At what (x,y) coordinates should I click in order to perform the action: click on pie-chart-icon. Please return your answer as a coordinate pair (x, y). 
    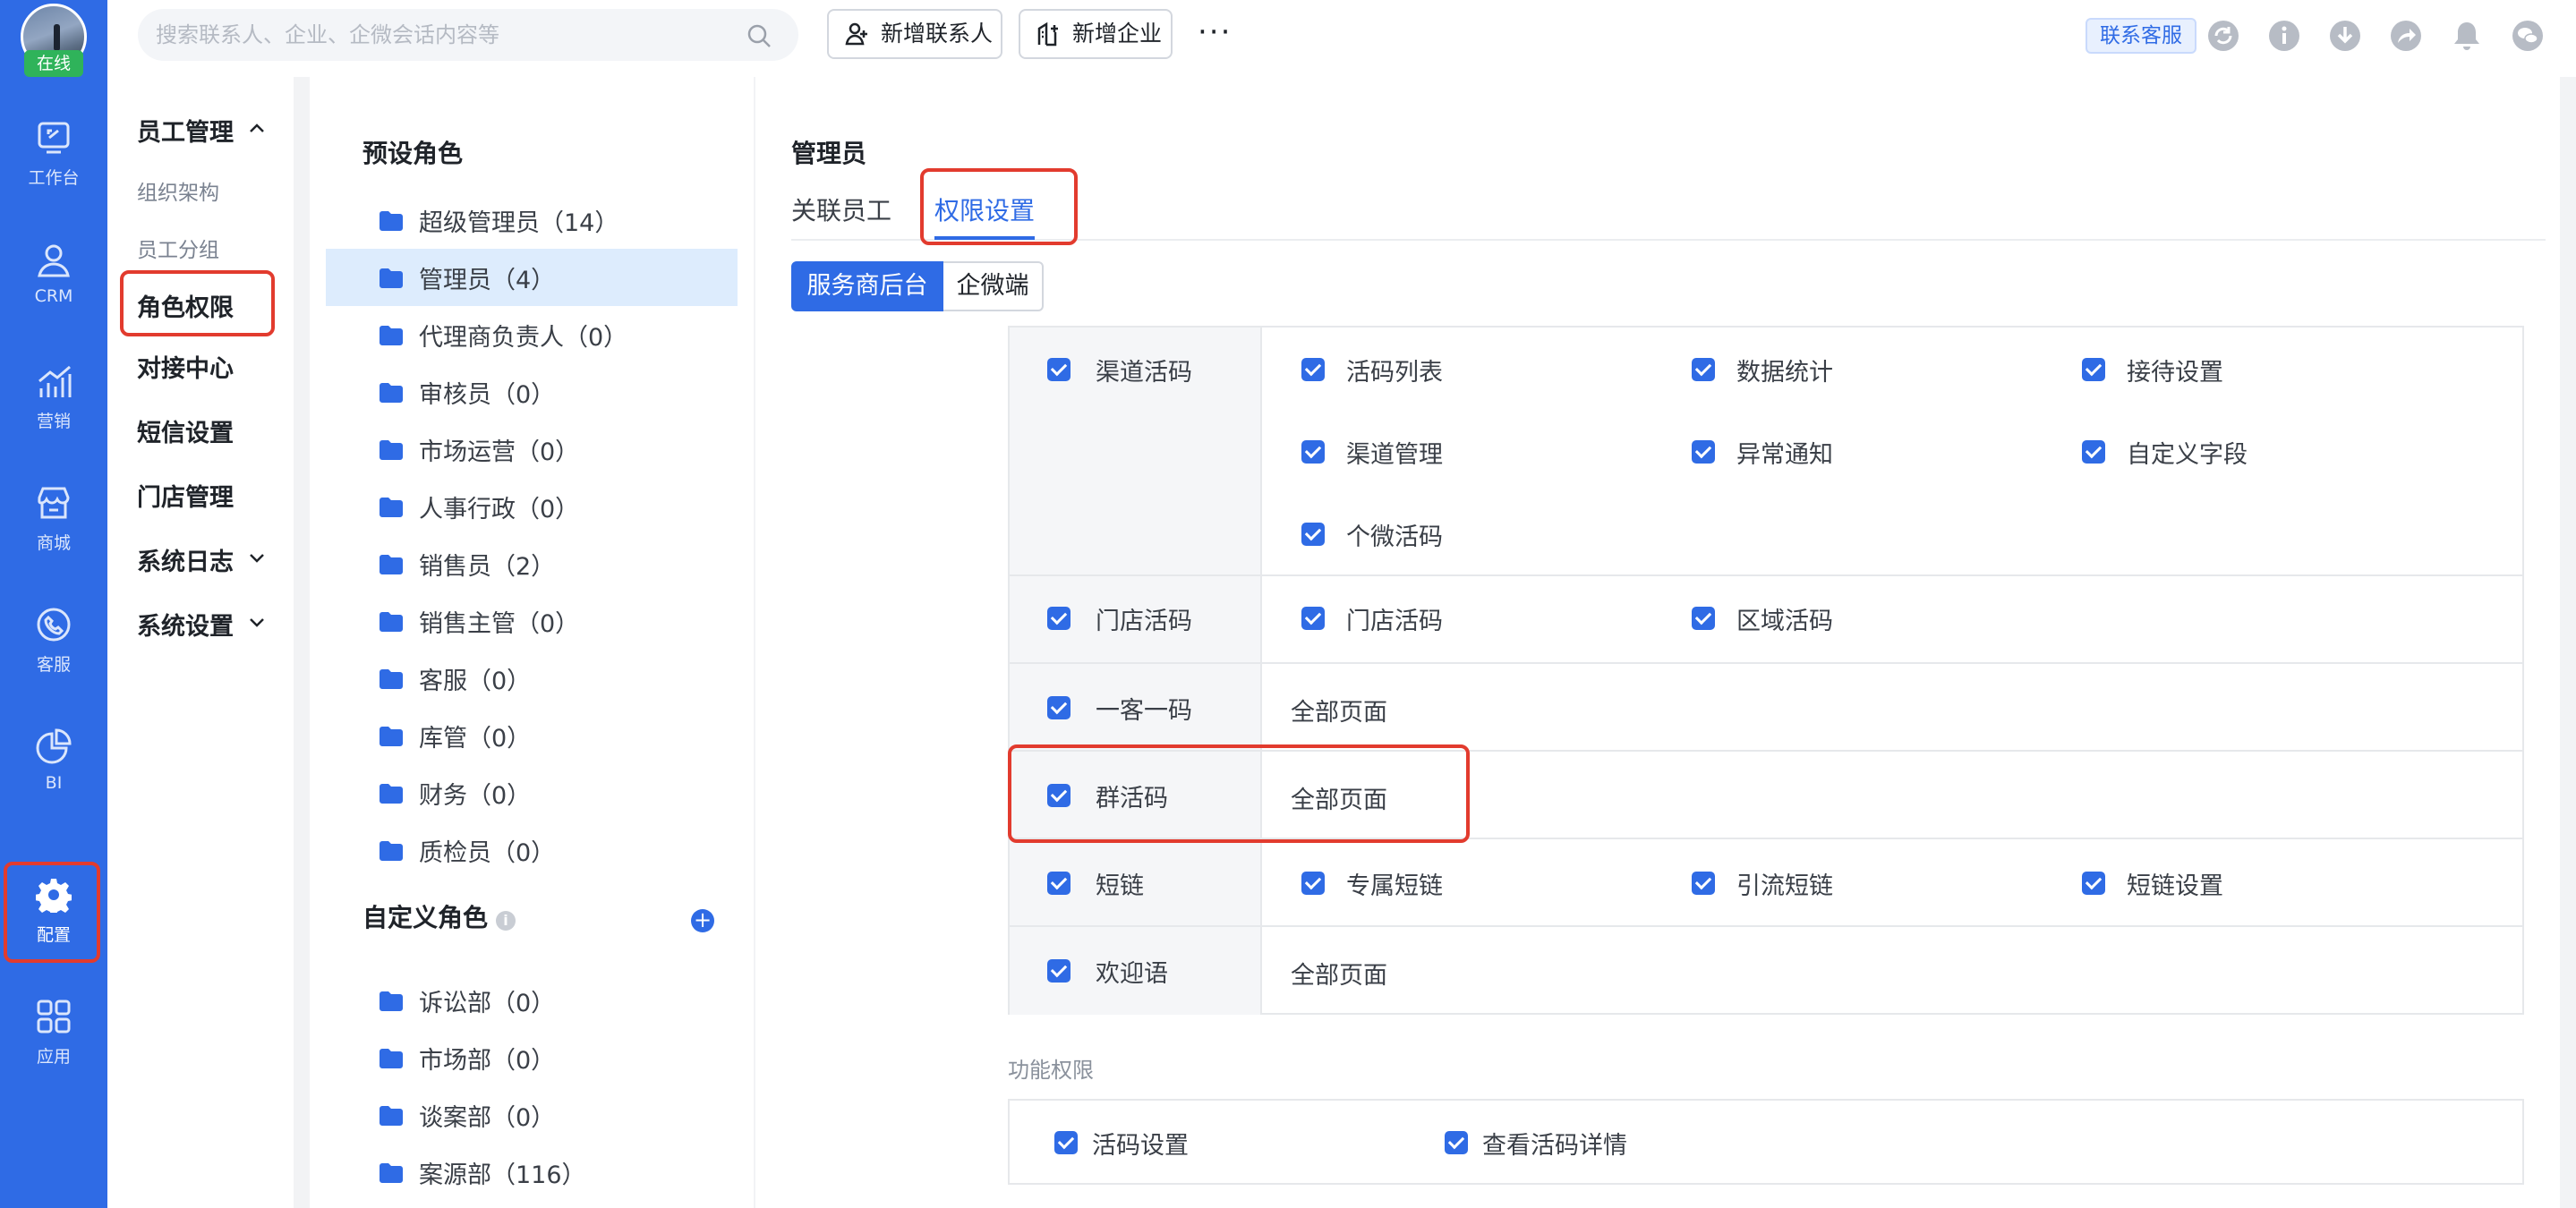
    Looking at the image, I should click on (54, 746).